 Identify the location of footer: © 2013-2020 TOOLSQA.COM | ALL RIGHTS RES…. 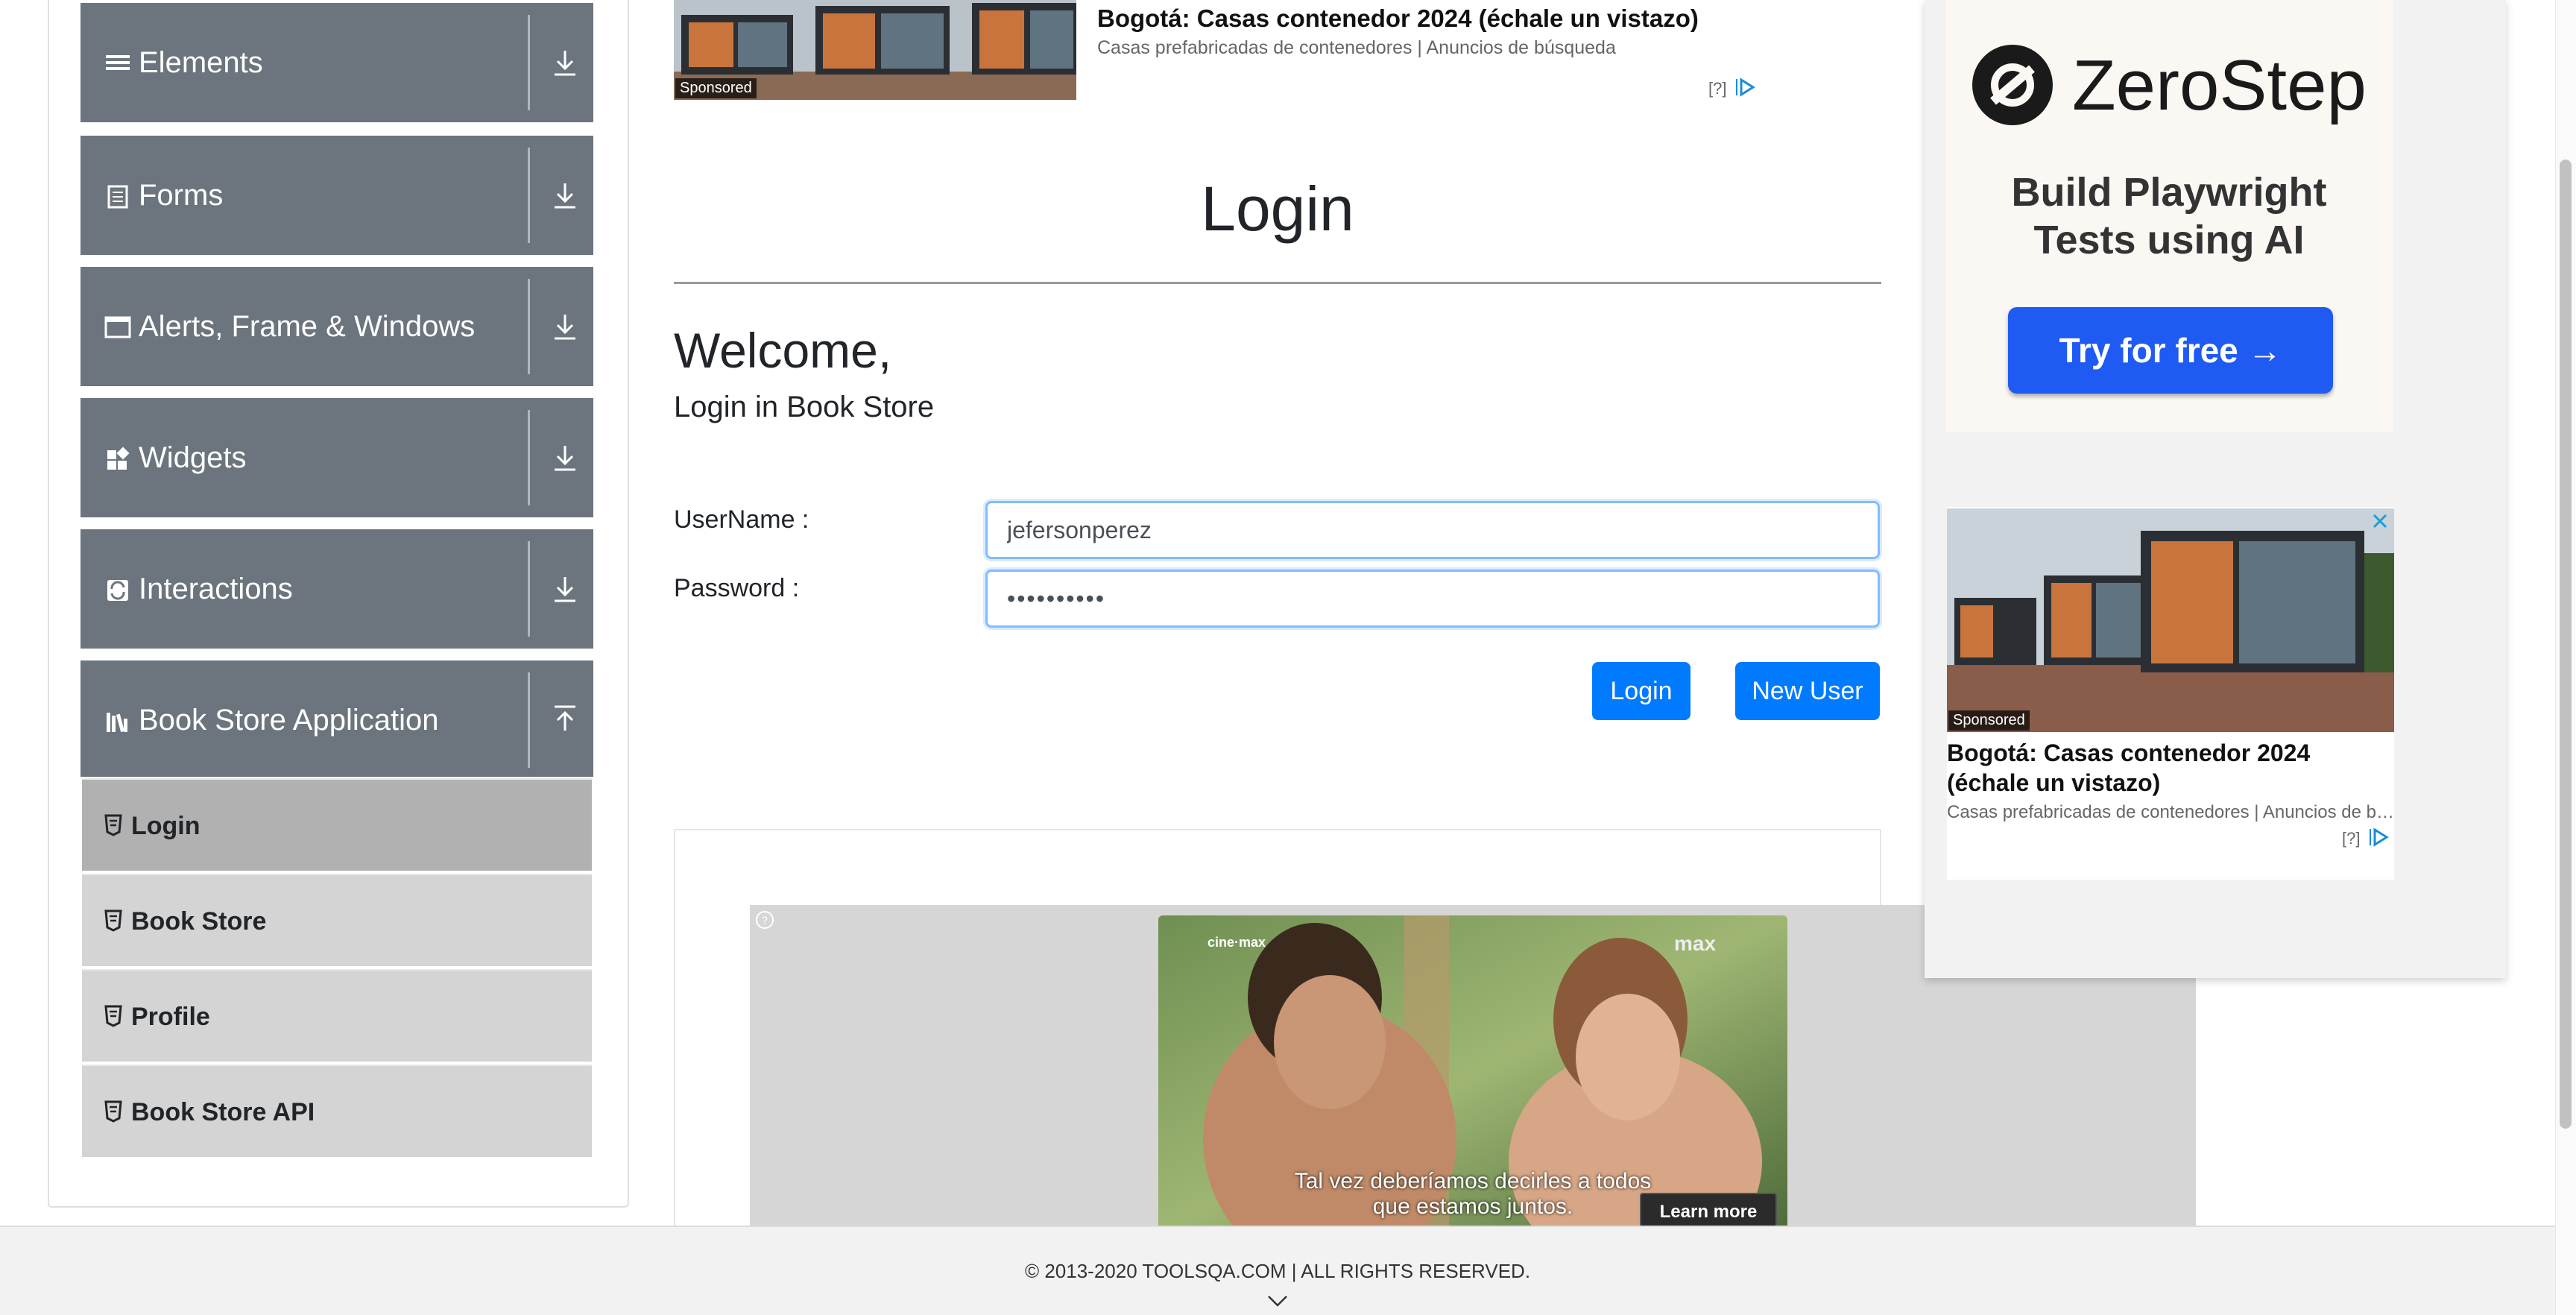
(1277, 1270).